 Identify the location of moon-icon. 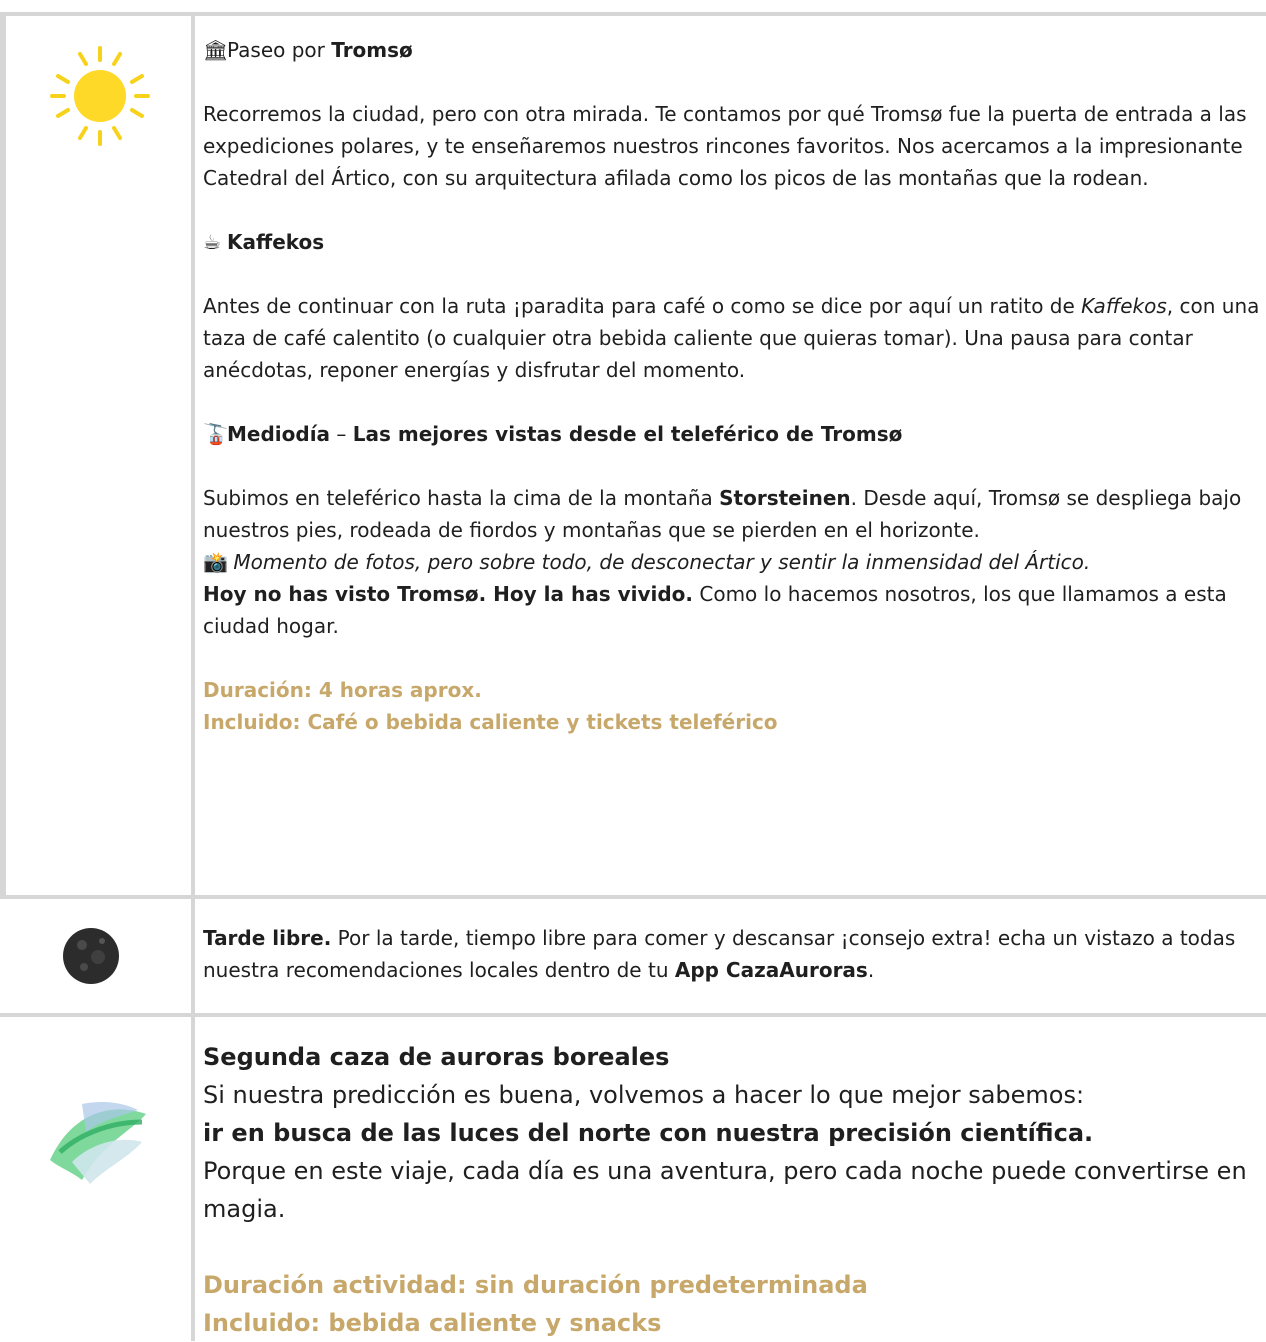
(91, 956).